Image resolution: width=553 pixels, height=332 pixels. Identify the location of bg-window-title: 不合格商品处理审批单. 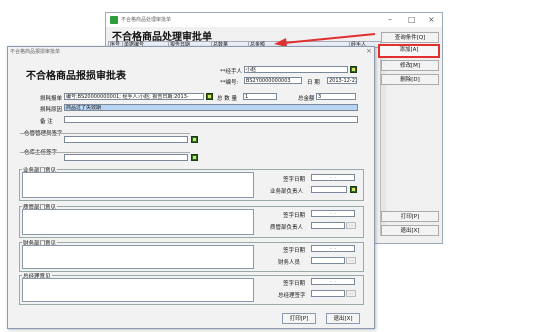
(146, 20).